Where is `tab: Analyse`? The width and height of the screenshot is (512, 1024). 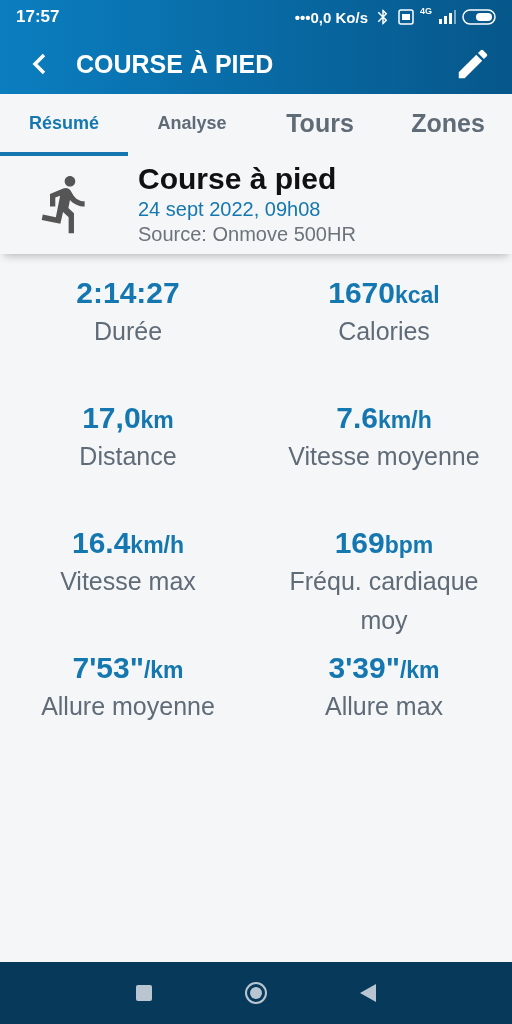
tab: Analyse is located at coordinates (192, 125).